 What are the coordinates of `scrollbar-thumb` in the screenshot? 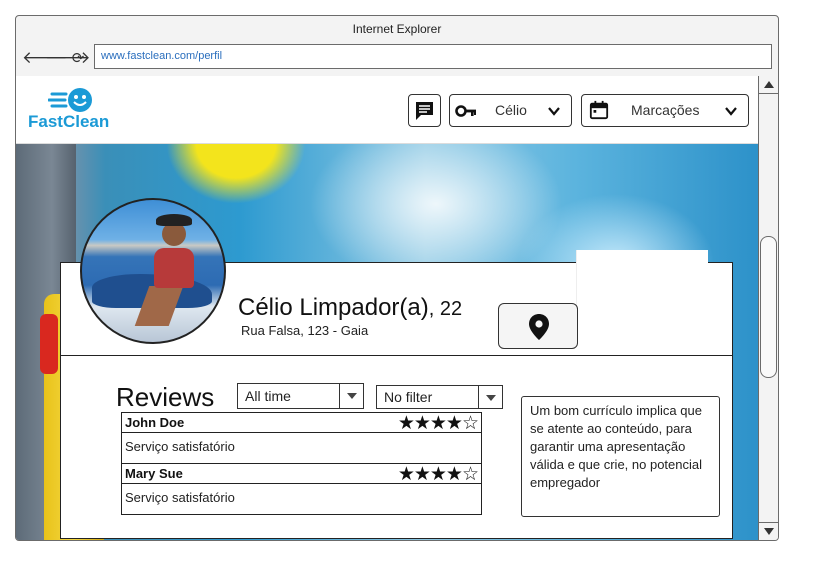 It's located at (768, 307).